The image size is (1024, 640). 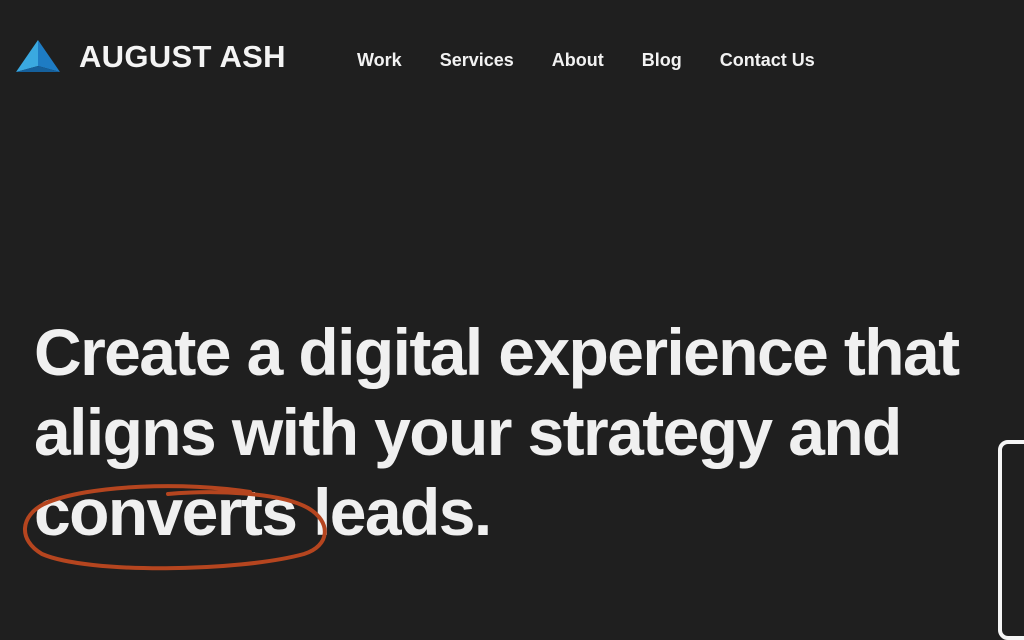 What do you see at coordinates (477, 60) in the screenshot?
I see `nav-item-services: Services` at bounding box center [477, 60].